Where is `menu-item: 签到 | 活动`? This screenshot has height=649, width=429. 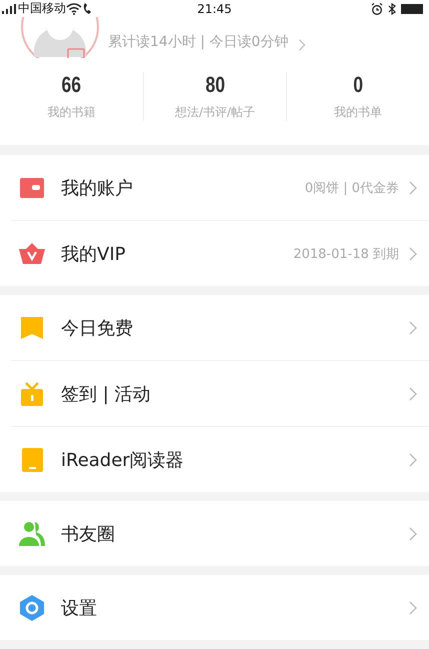
menu-item: 签到 | 活动 is located at coordinates (106, 394).